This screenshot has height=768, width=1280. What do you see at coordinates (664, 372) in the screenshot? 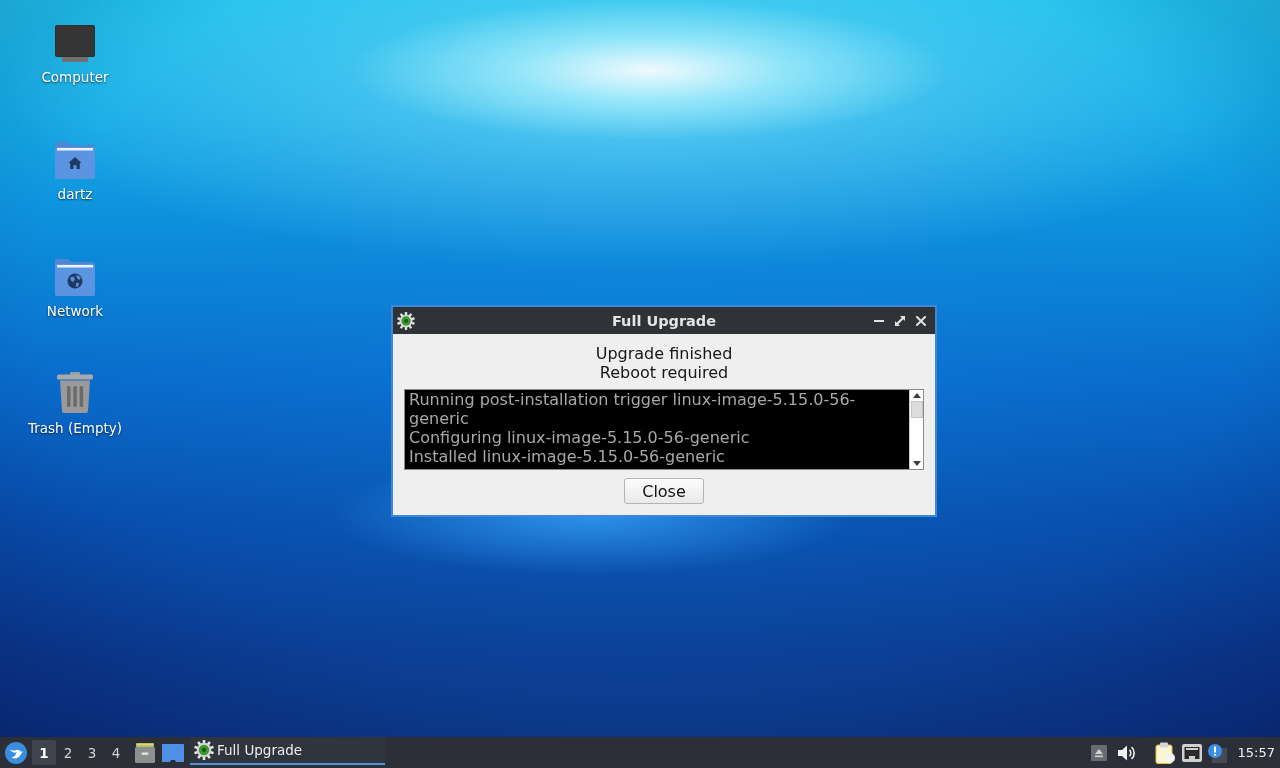
I see `status-message: Reboot required` at bounding box center [664, 372].